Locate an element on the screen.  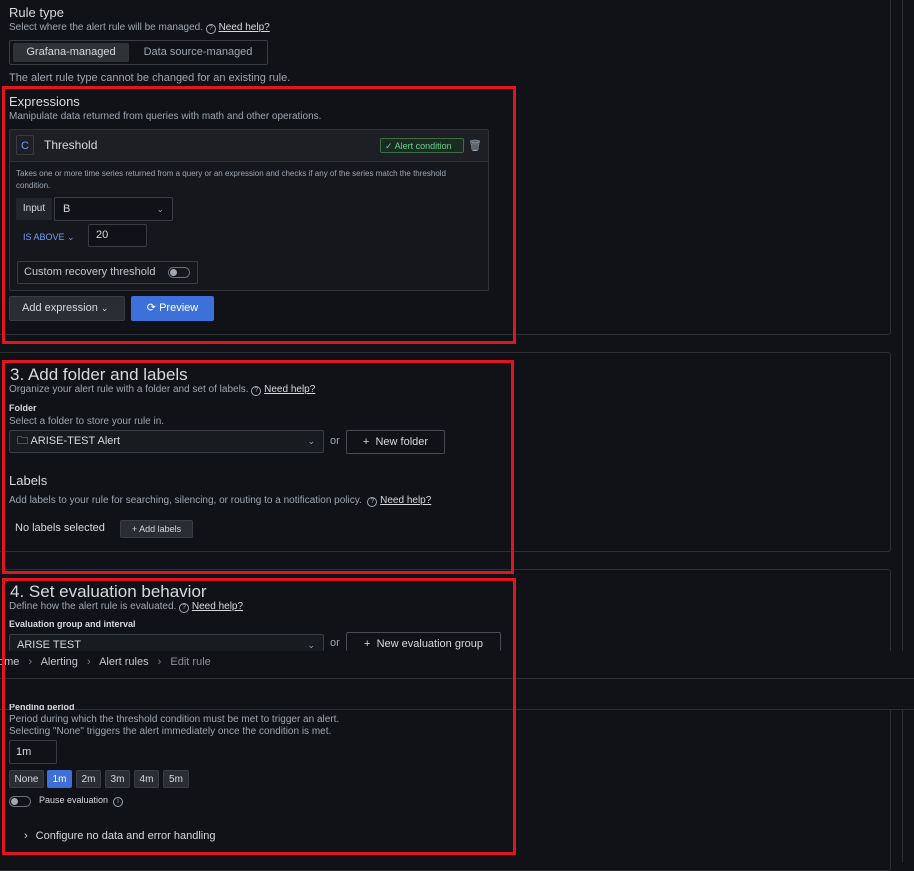
threshold-card-header: C Threshold ✓ Alert condition 🗑 is located at coordinates (249, 146).